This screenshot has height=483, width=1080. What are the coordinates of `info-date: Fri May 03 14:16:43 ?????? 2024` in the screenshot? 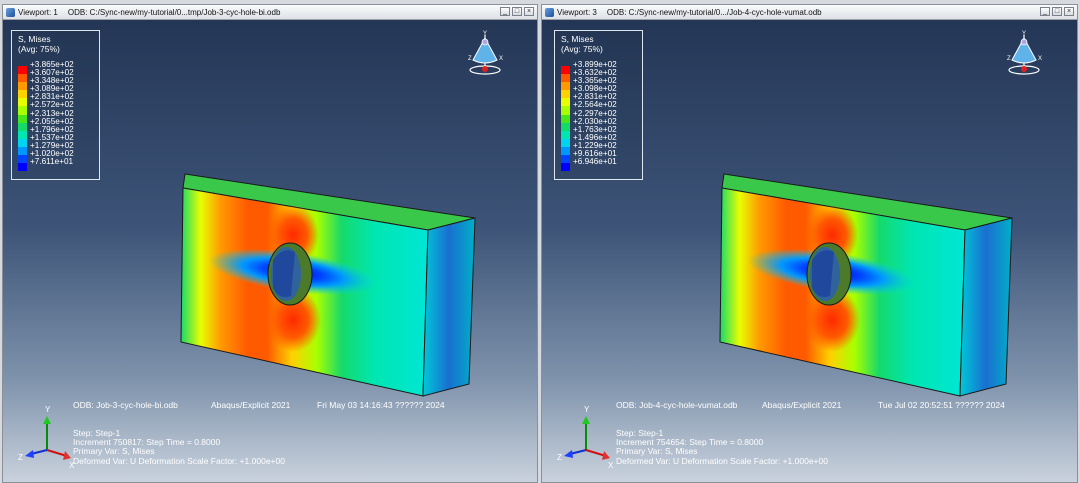 It's located at (381, 405).